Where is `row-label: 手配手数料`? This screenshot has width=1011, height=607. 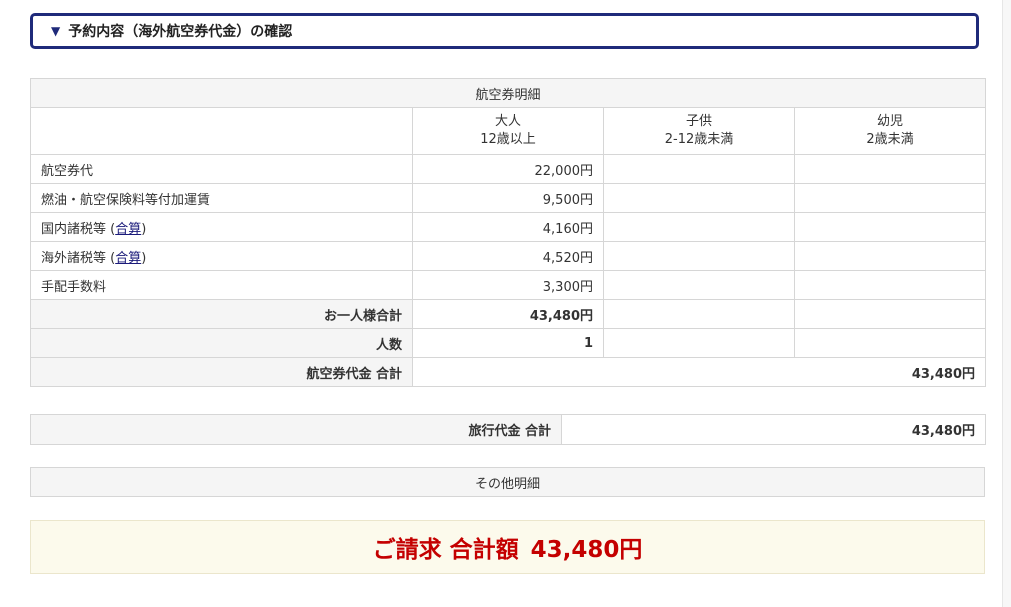 row-label: 手配手数料 is located at coordinates (221, 285).